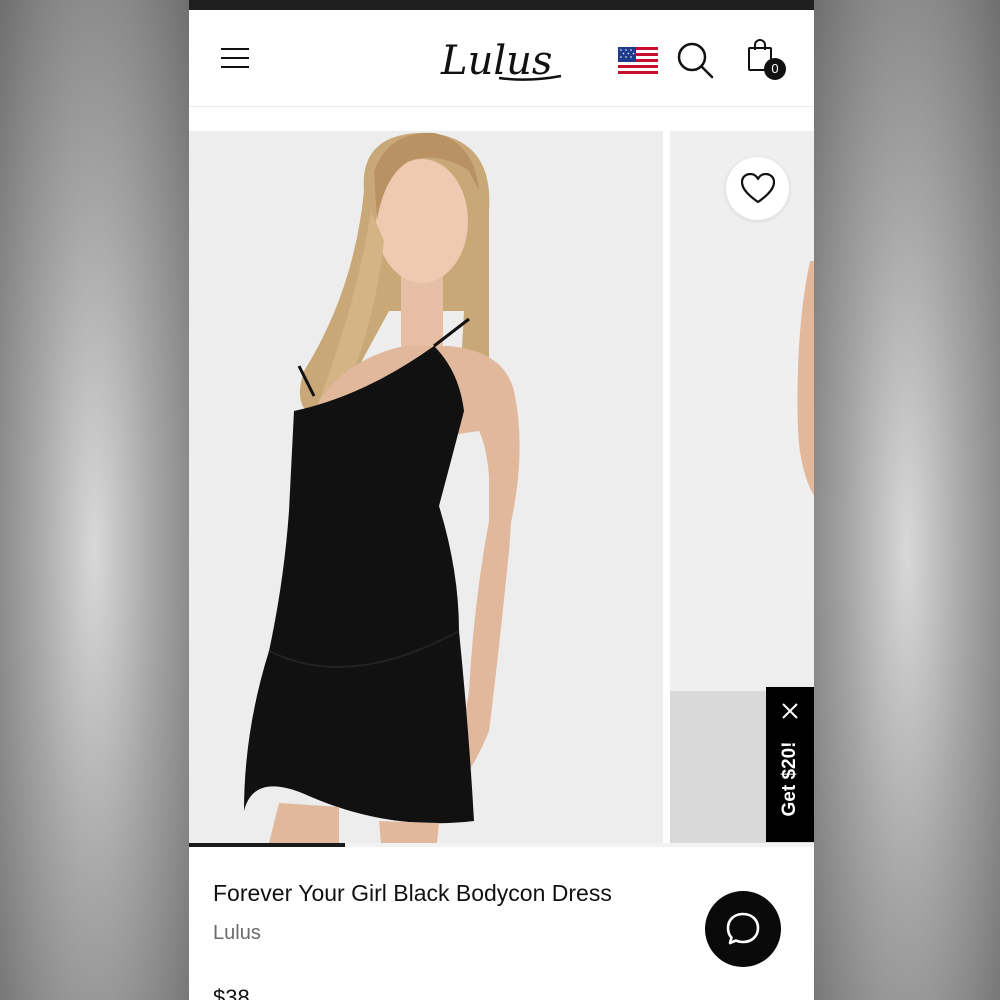 The height and width of the screenshot is (1000, 1000). I want to click on shopping-bag-button: 0, so click(768, 61).